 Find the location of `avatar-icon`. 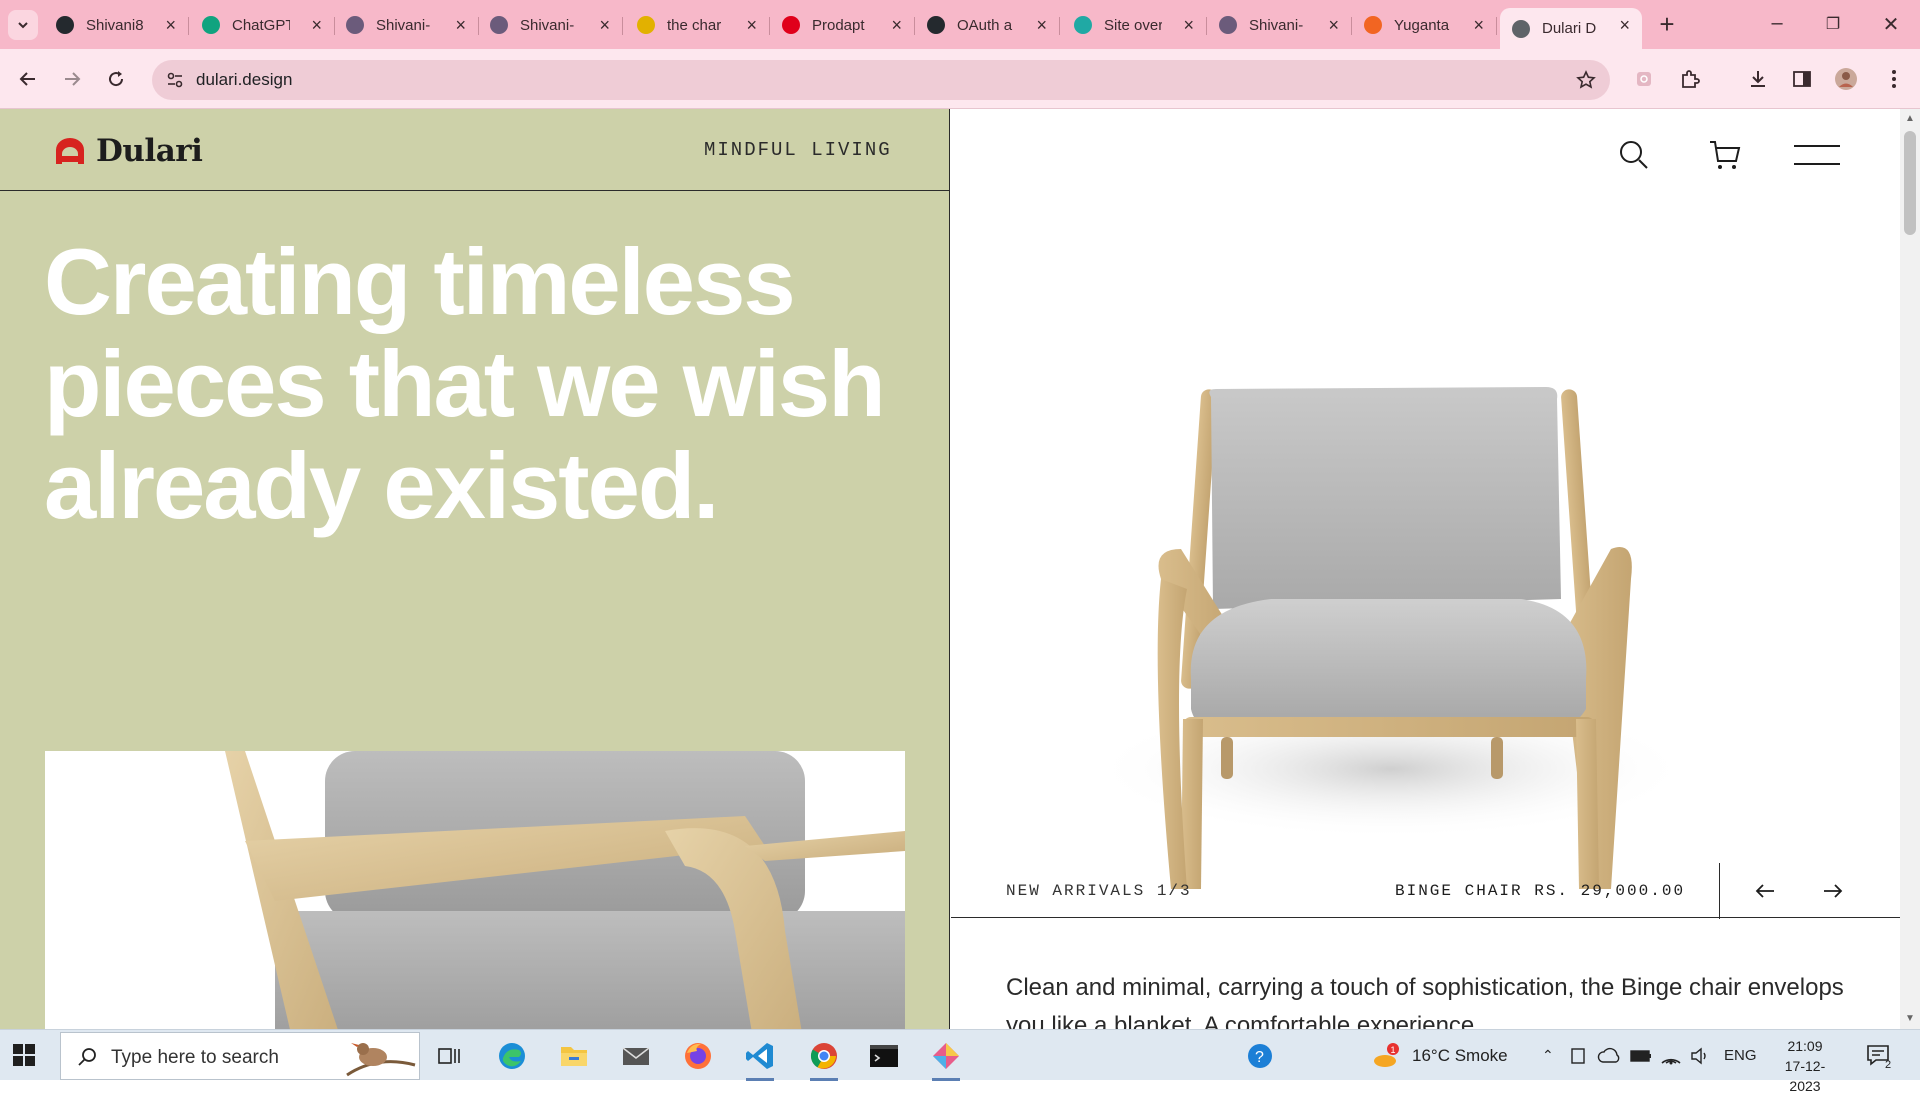

avatar-icon is located at coordinates (1846, 79).